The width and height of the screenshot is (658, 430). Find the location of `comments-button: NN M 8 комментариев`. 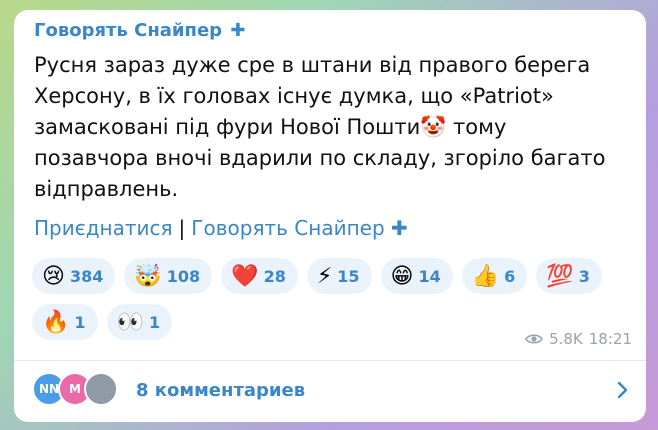

comments-button: NN M 8 комментариев is located at coordinates (332, 390).